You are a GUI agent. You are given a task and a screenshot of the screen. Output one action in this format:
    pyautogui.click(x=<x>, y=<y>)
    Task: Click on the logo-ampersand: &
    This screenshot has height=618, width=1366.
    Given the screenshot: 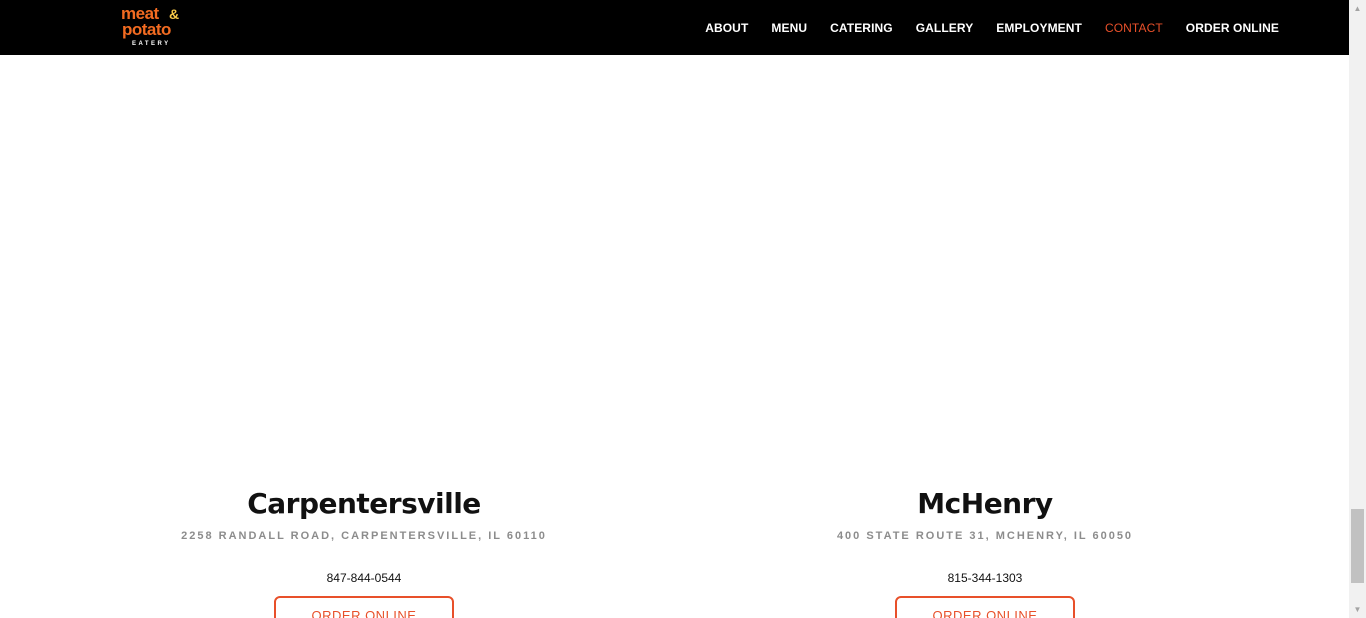 What is the action you would take?
    pyautogui.click(x=174, y=14)
    